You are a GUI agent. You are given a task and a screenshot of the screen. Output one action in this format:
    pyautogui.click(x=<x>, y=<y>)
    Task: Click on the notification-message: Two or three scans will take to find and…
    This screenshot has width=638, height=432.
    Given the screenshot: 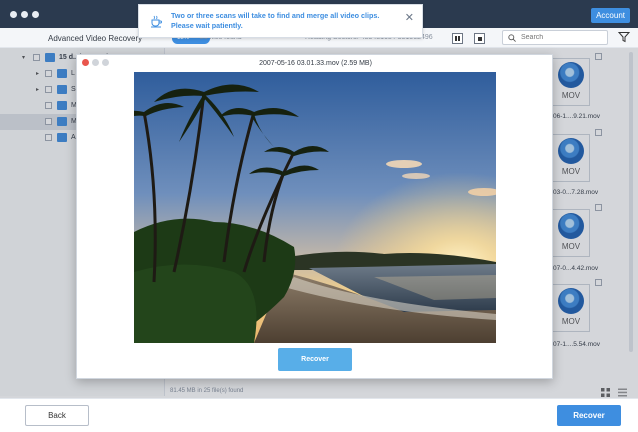 What is the action you would take?
    pyautogui.click(x=275, y=20)
    